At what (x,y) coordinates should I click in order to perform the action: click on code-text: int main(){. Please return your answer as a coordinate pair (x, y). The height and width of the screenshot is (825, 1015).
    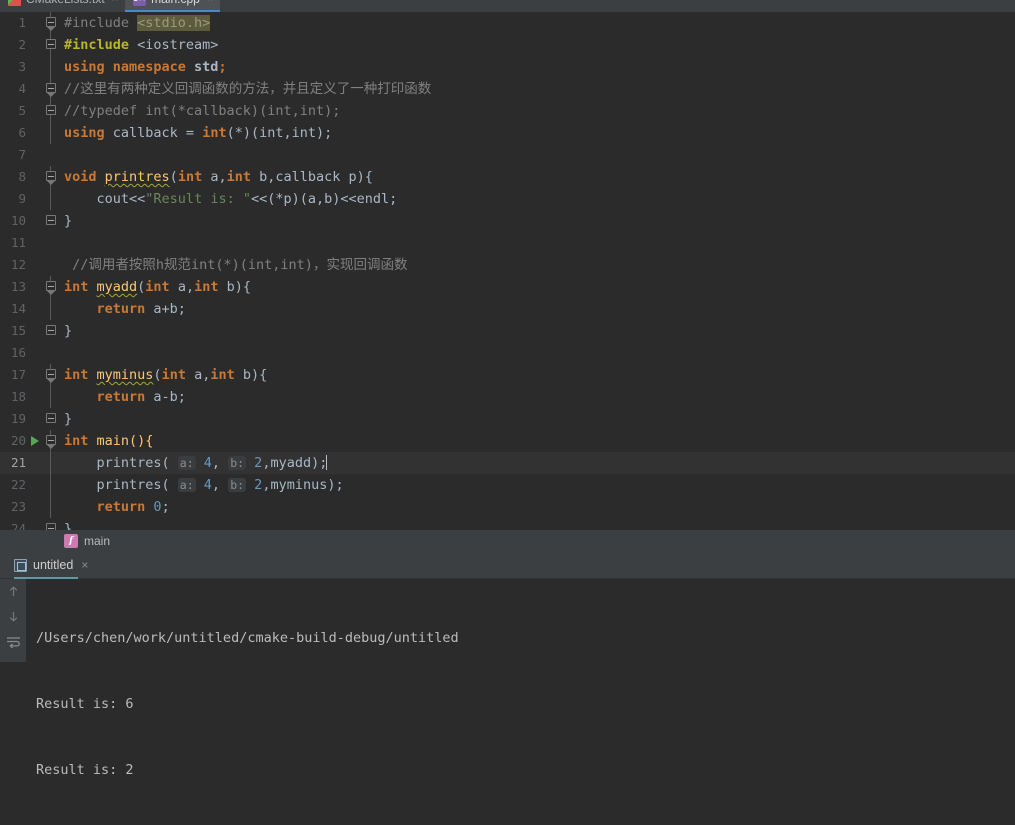
    Looking at the image, I should click on (536, 441).